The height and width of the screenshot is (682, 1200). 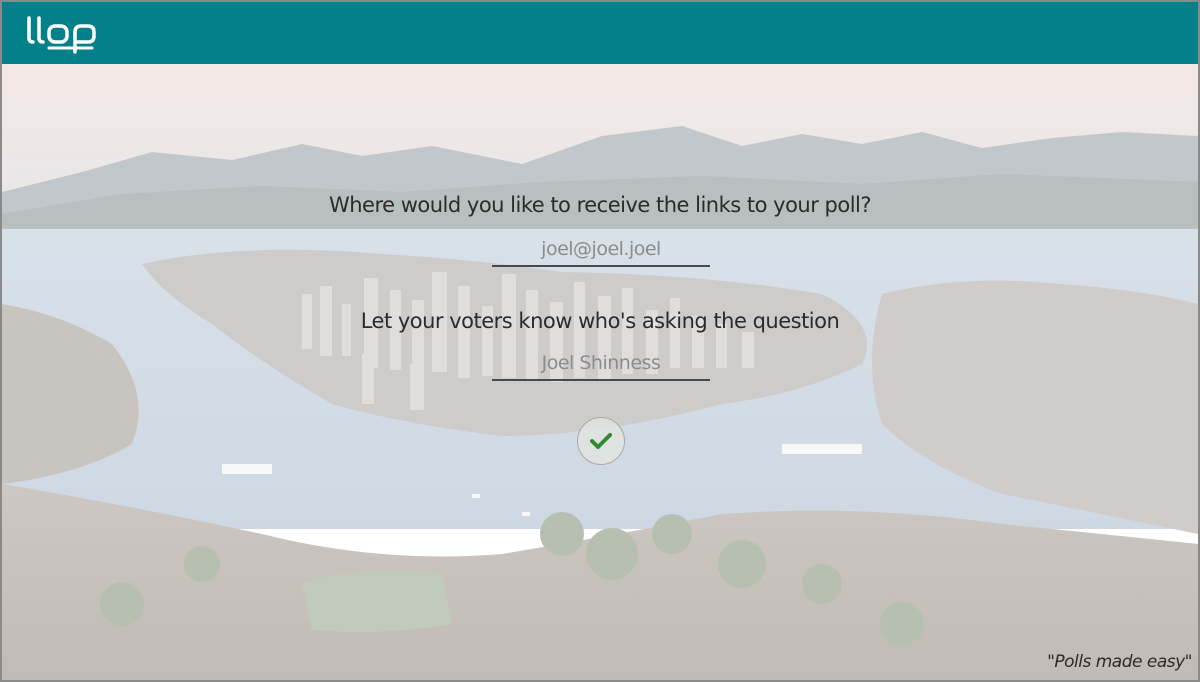 What do you see at coordinates (64, 34) in the screenshot?
I see `llop-logo` at bounding box center [64, 34].